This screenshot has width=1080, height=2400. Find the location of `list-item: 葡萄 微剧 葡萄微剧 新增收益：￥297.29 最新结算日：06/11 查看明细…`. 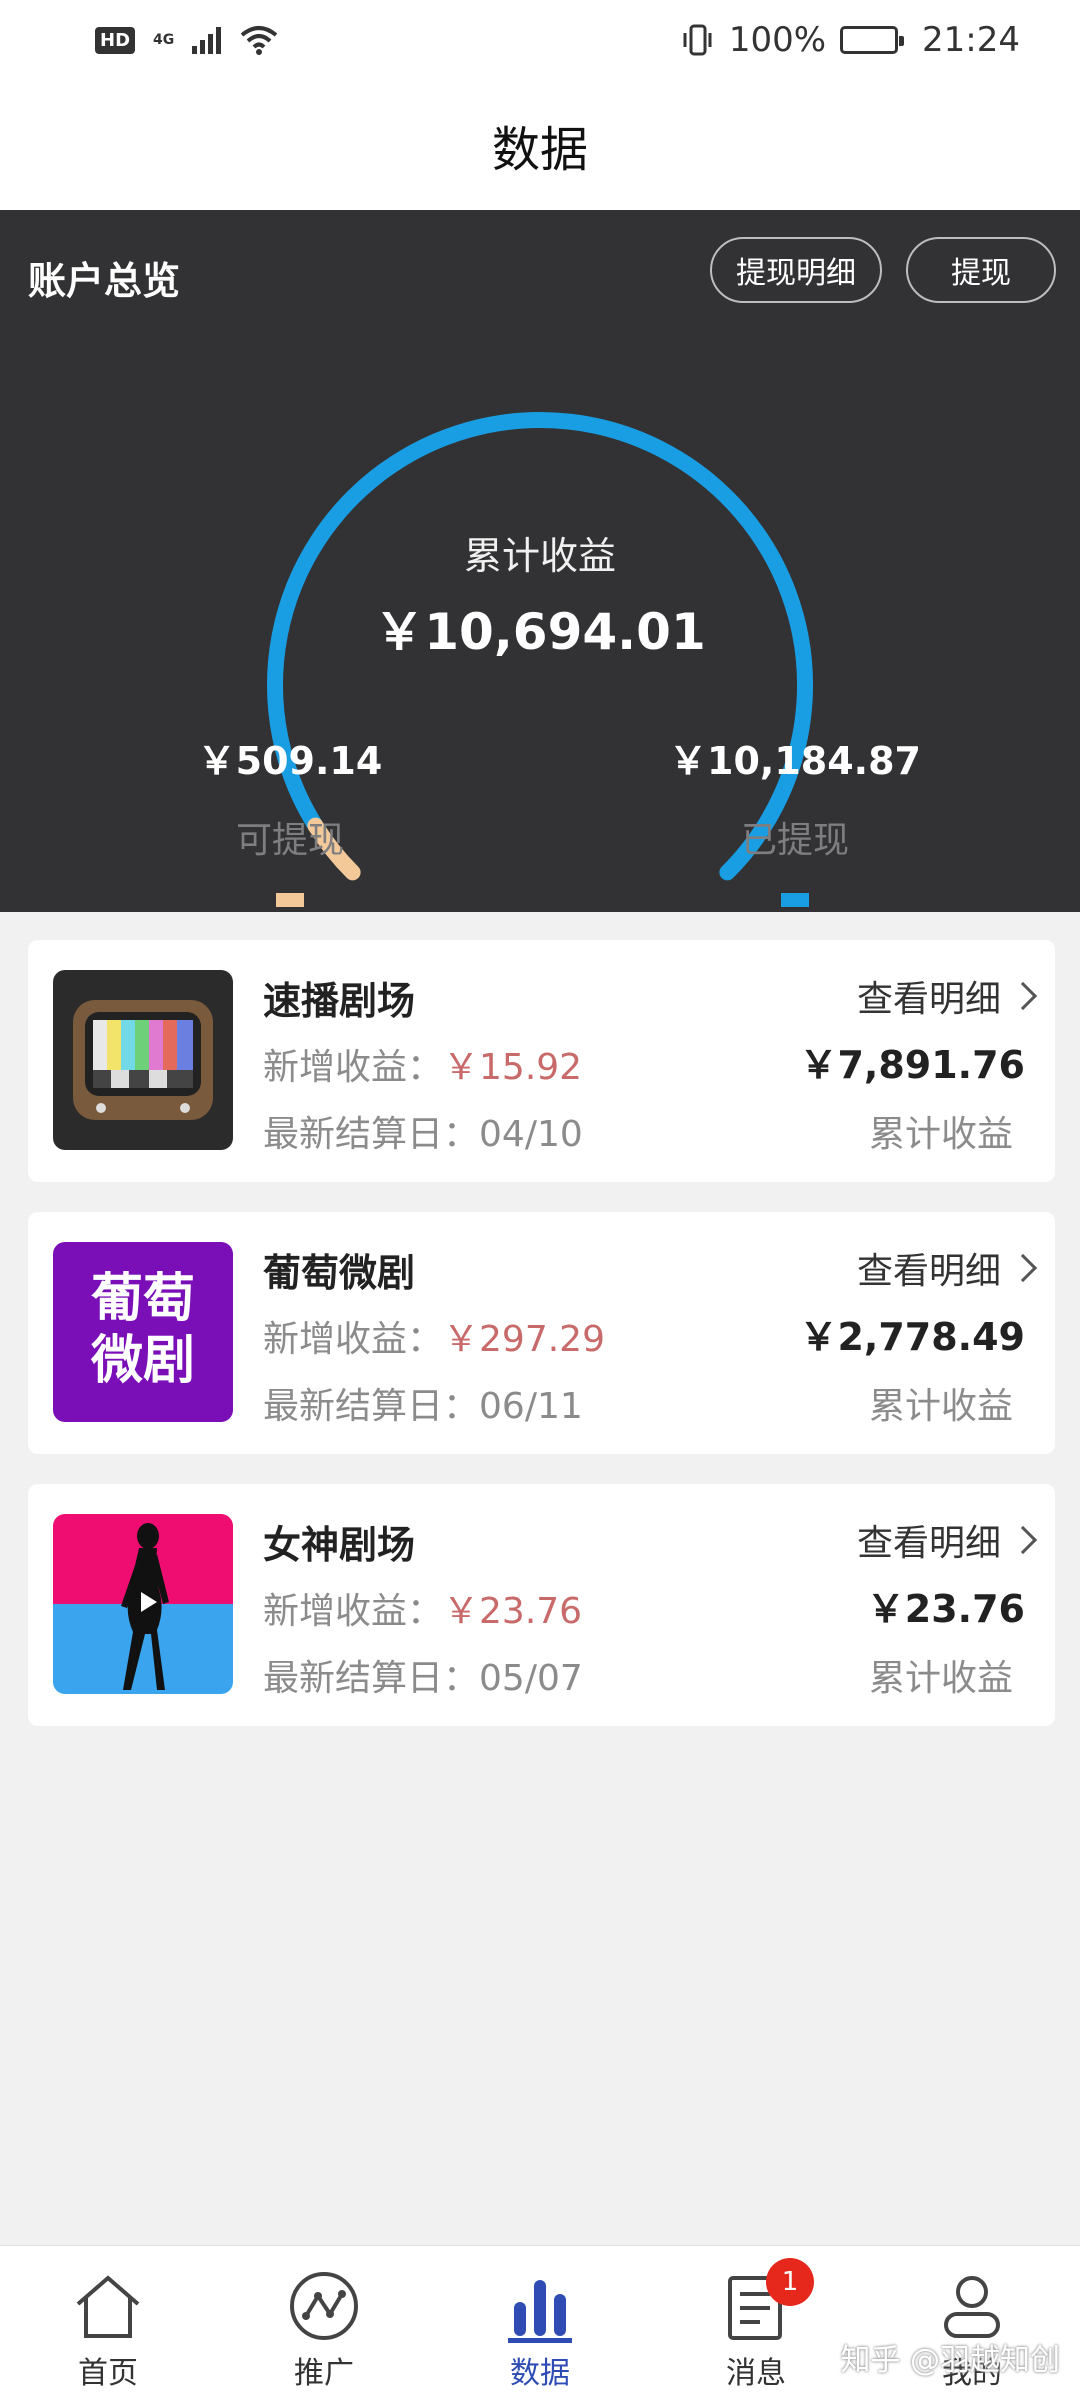

list-item: 葡萄 微剧 葡萄微剧 新增收益：￥297.29 最新结算日：06/11 查看明细… is located at coordinates (541, 1333).